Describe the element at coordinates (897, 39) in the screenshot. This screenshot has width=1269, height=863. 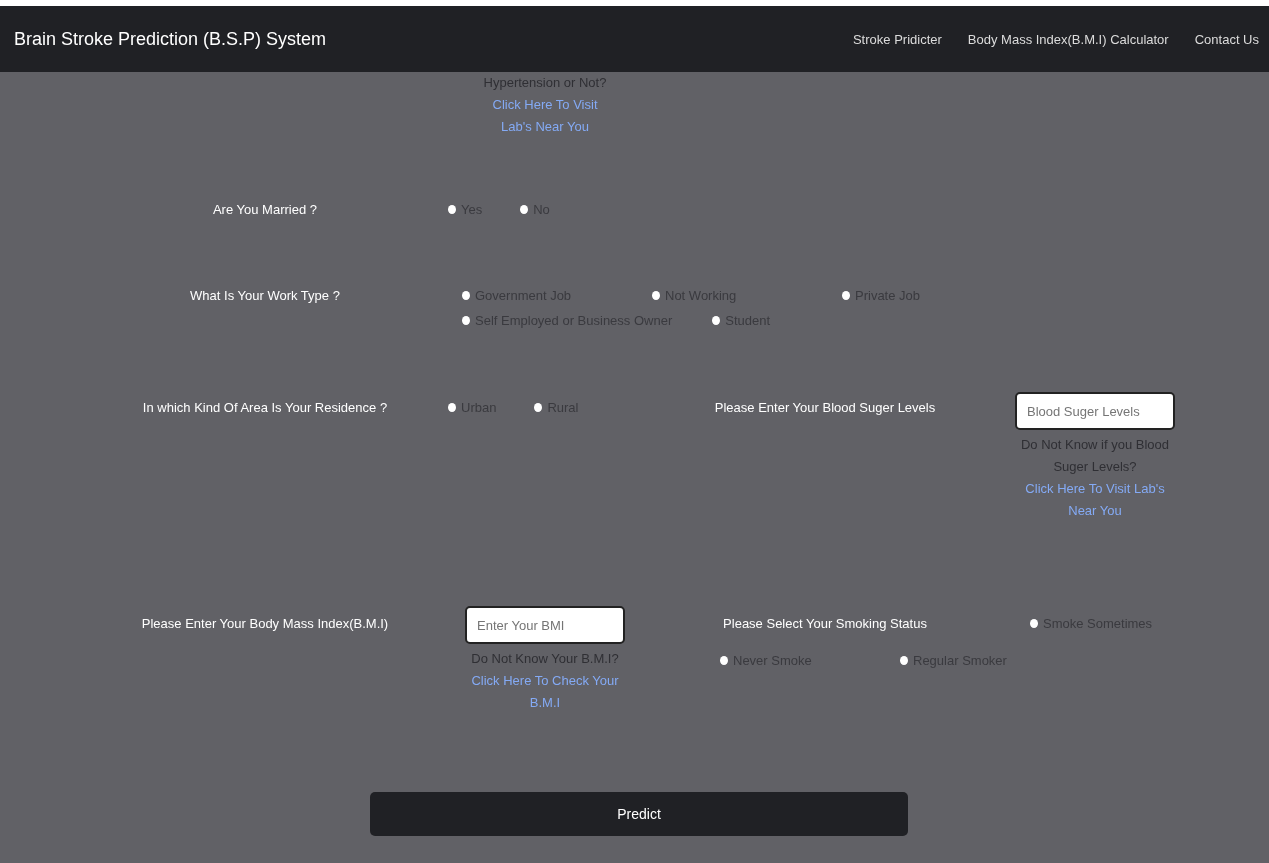
I see `nav-link: Stroke Pridicter` at that location.